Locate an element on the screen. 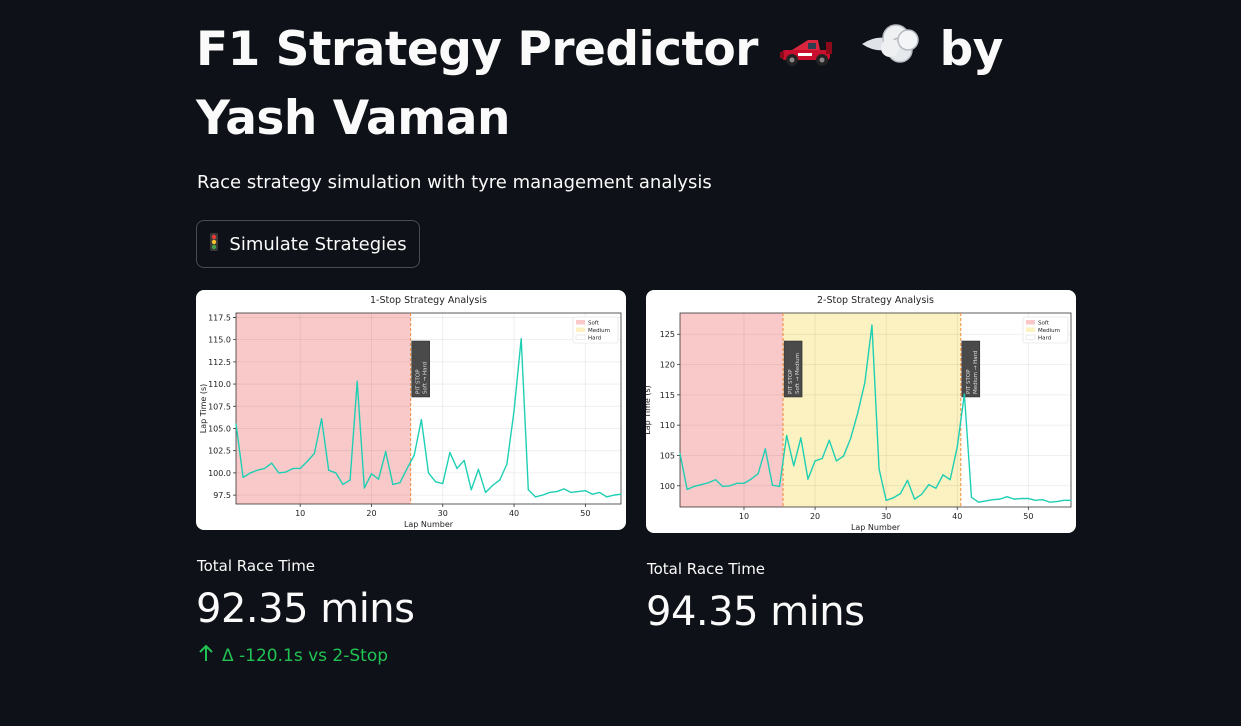 Image resolution: width=1241 pixels, height=726 pixels. y-tick-label: 110.0 is located at coordinates (219, 384).